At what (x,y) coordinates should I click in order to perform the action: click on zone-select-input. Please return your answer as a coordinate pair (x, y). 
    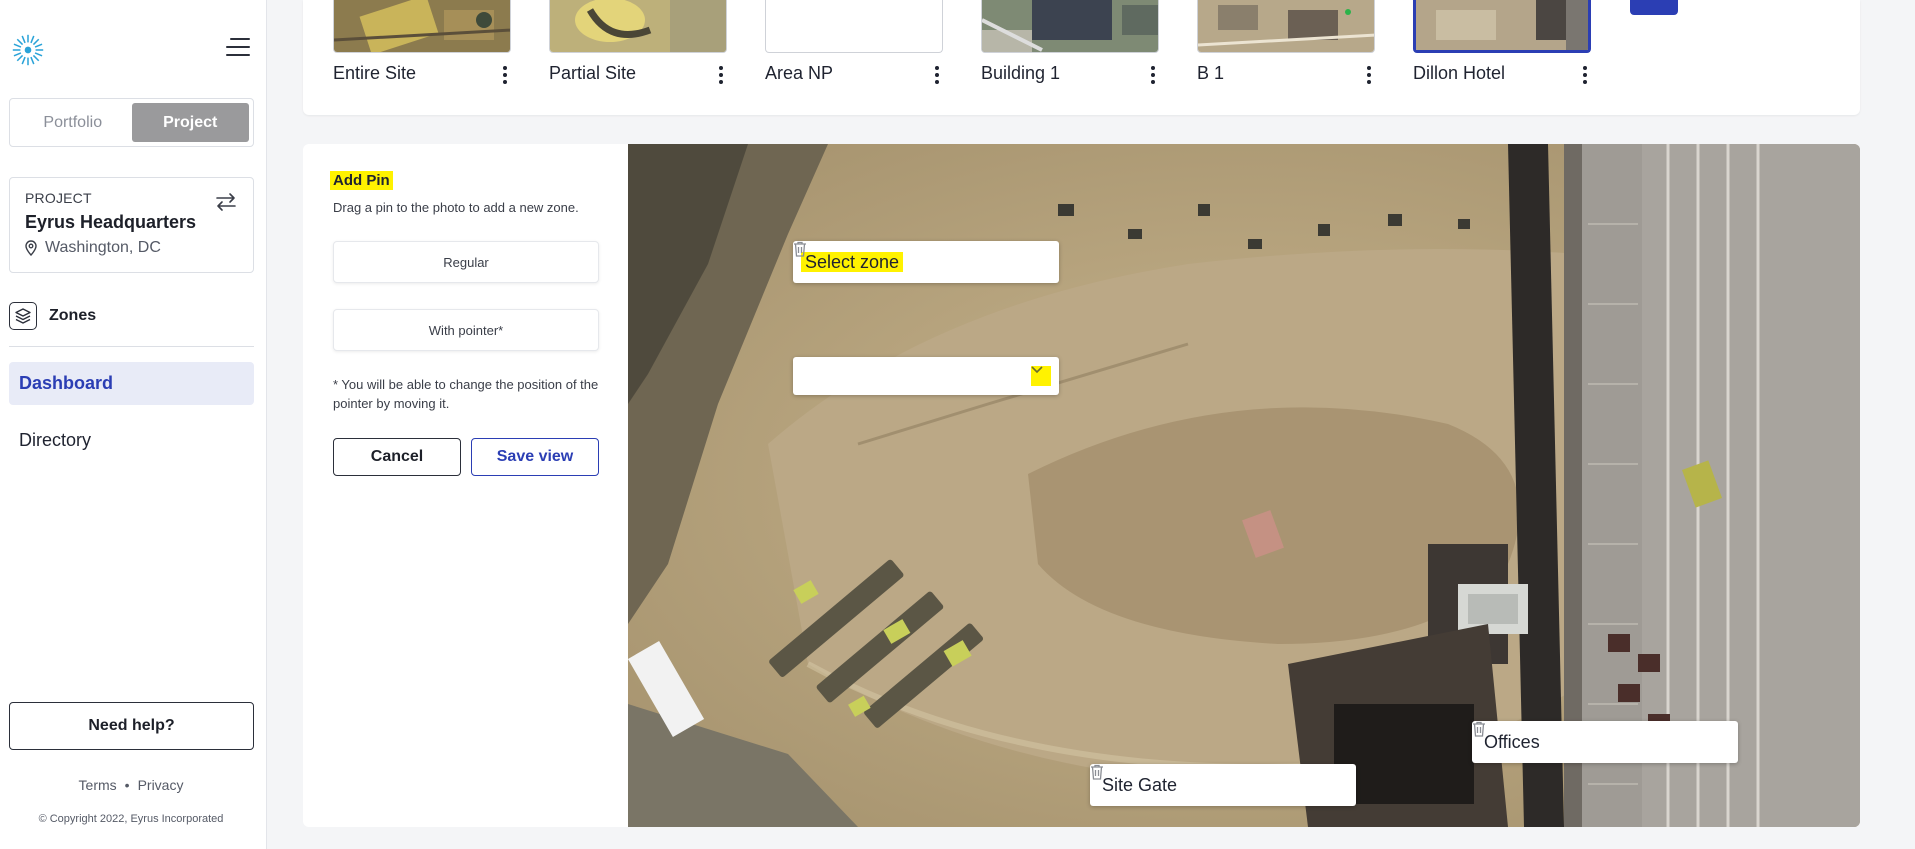
    Looking at the image, I should click on (926, 376).